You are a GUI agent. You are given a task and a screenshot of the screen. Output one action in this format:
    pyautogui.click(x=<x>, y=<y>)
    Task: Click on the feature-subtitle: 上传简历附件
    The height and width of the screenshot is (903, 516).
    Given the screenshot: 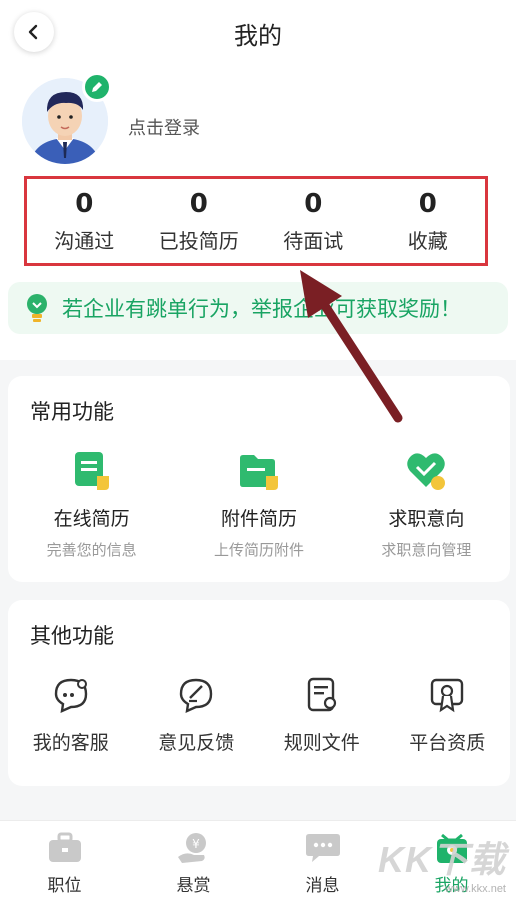 What is the action you would take?
    pyautogui.click(x=258, y=550)
    